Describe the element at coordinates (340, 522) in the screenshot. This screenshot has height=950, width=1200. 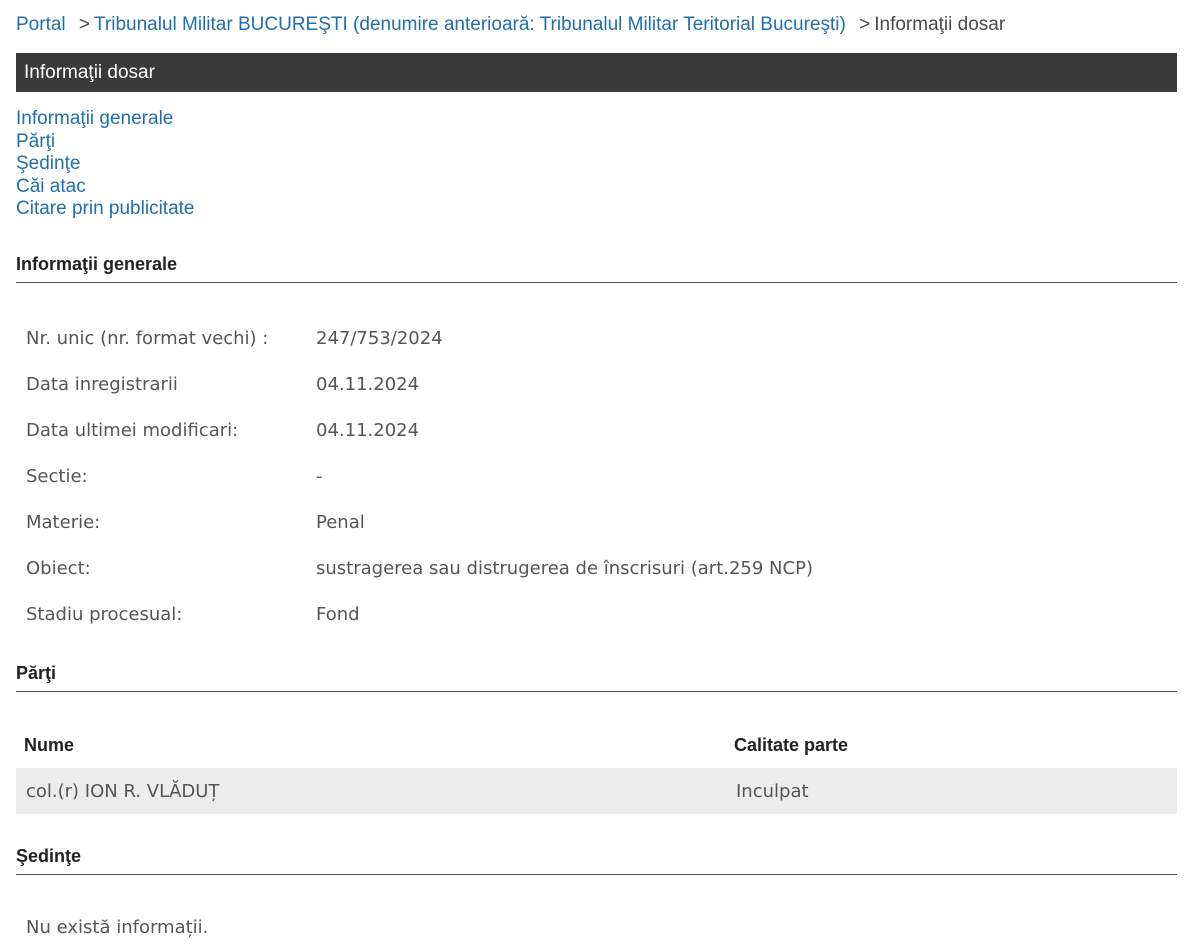
I see `info-value: Penal` at that location.